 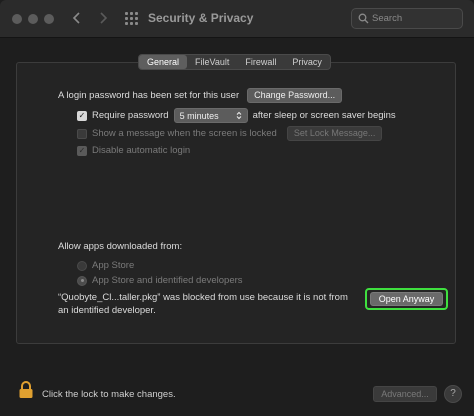 What do you see at coordinates (33, 19) in the screenshot?
I see `minimize-window-button` at bounding box center [33, 19].